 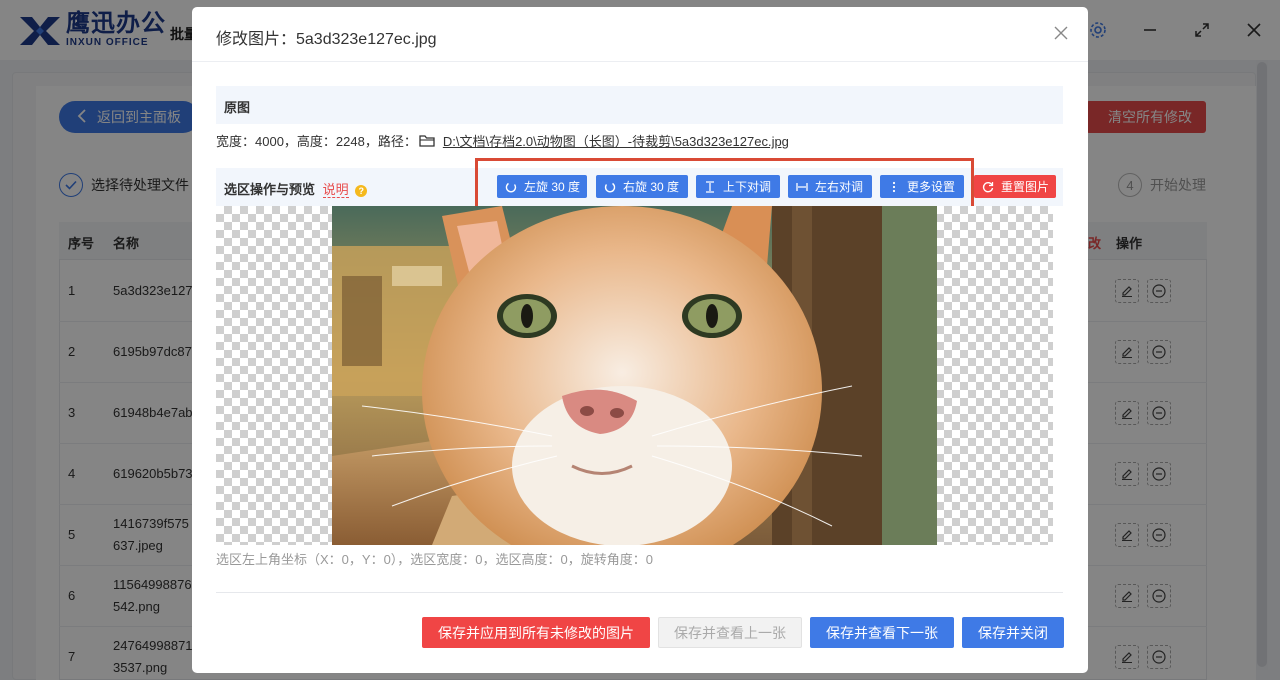 I want to click on reset-image-button: 重置图片, so click(x=1015, y=186).